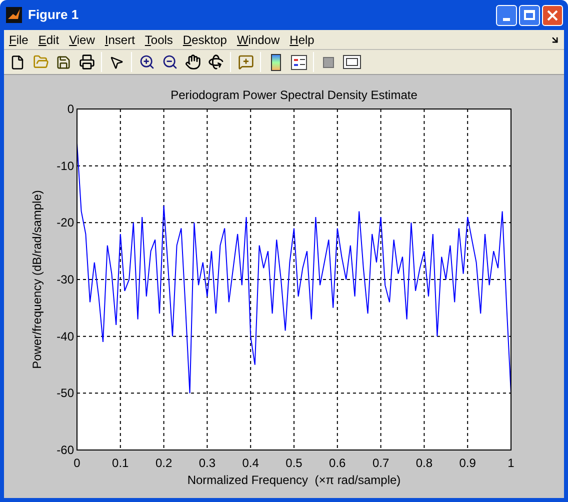 The width and height of the screenshot is (568, 502). I want to click on y-axis-label: Power/frequency (dB/rad/sample), so click(37, 279).